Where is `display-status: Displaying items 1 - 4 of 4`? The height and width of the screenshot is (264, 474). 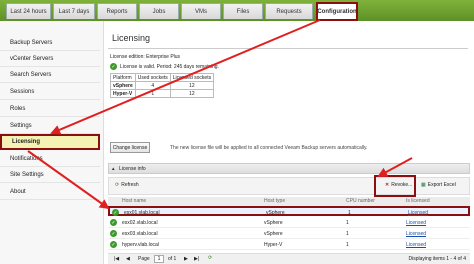
display-status: Displaying items 1 - 4 of 4 is located at coordinates (437, 259).